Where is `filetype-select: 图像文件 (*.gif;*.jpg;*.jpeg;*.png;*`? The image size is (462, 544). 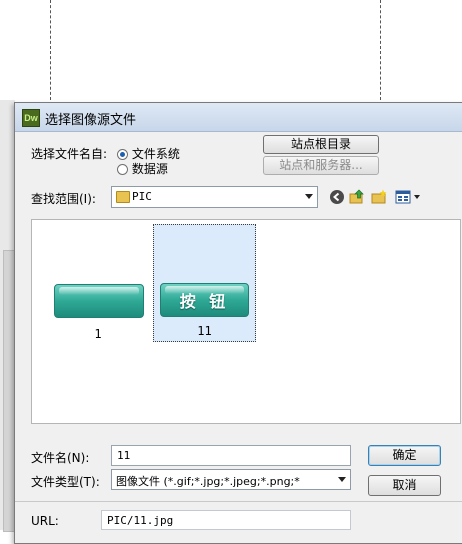 filetype-select: 图像文件 (*.gif;*.jpg;*.jpeg;*.png;* is located at coordinates (231, 479).